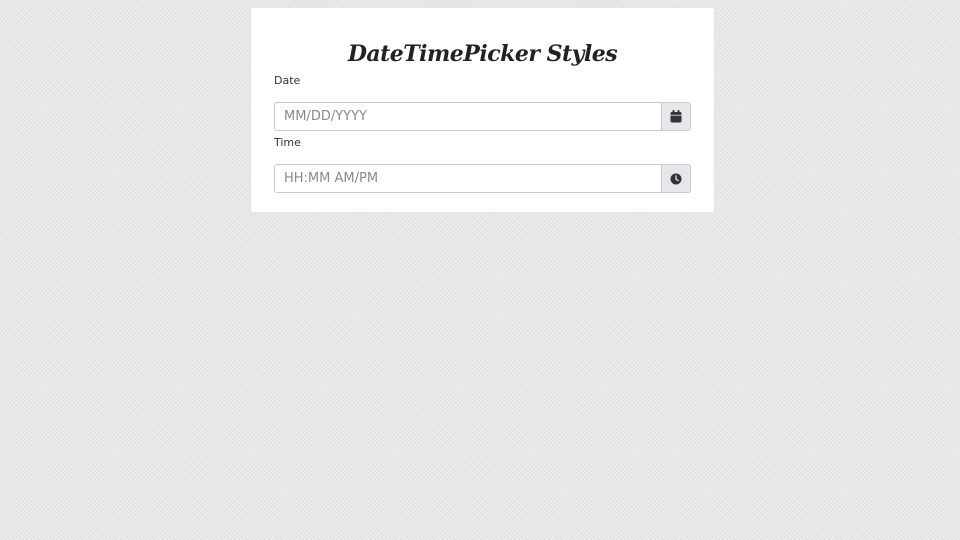  I want to click on date-label: Date, so click(287, 80).